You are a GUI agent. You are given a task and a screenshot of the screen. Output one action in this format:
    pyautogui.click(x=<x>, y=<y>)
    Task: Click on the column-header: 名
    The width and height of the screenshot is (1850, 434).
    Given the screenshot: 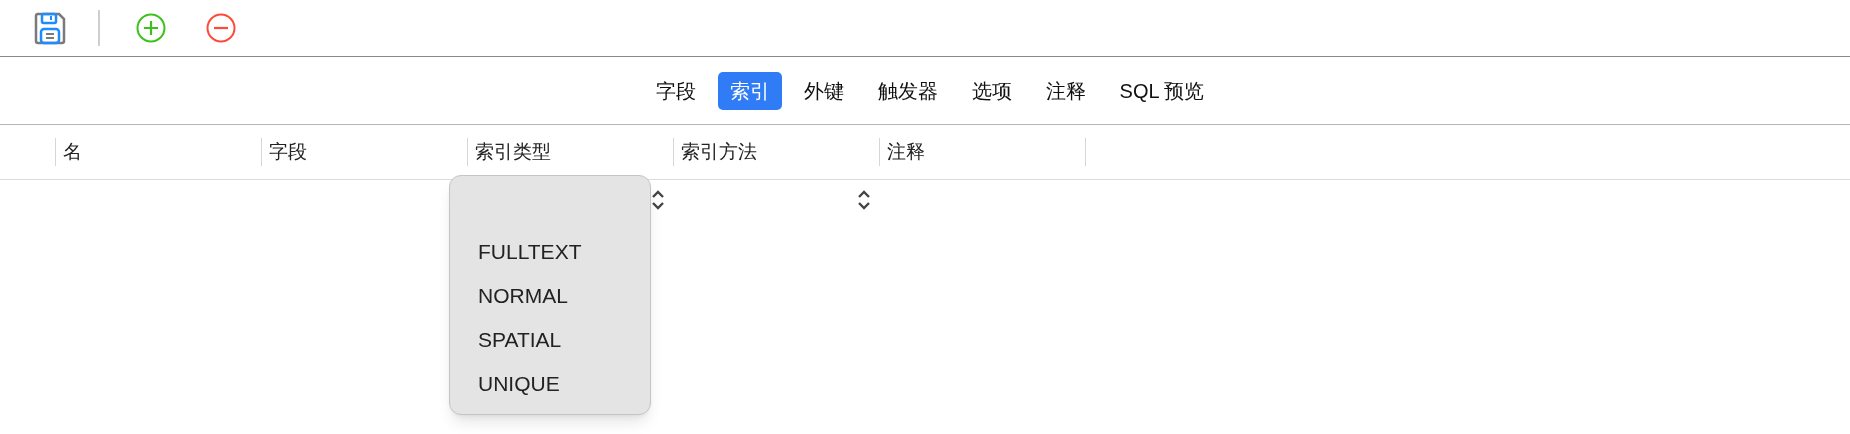 What is the action you would take?
    pyautogui.click(x=72, y=152)
    